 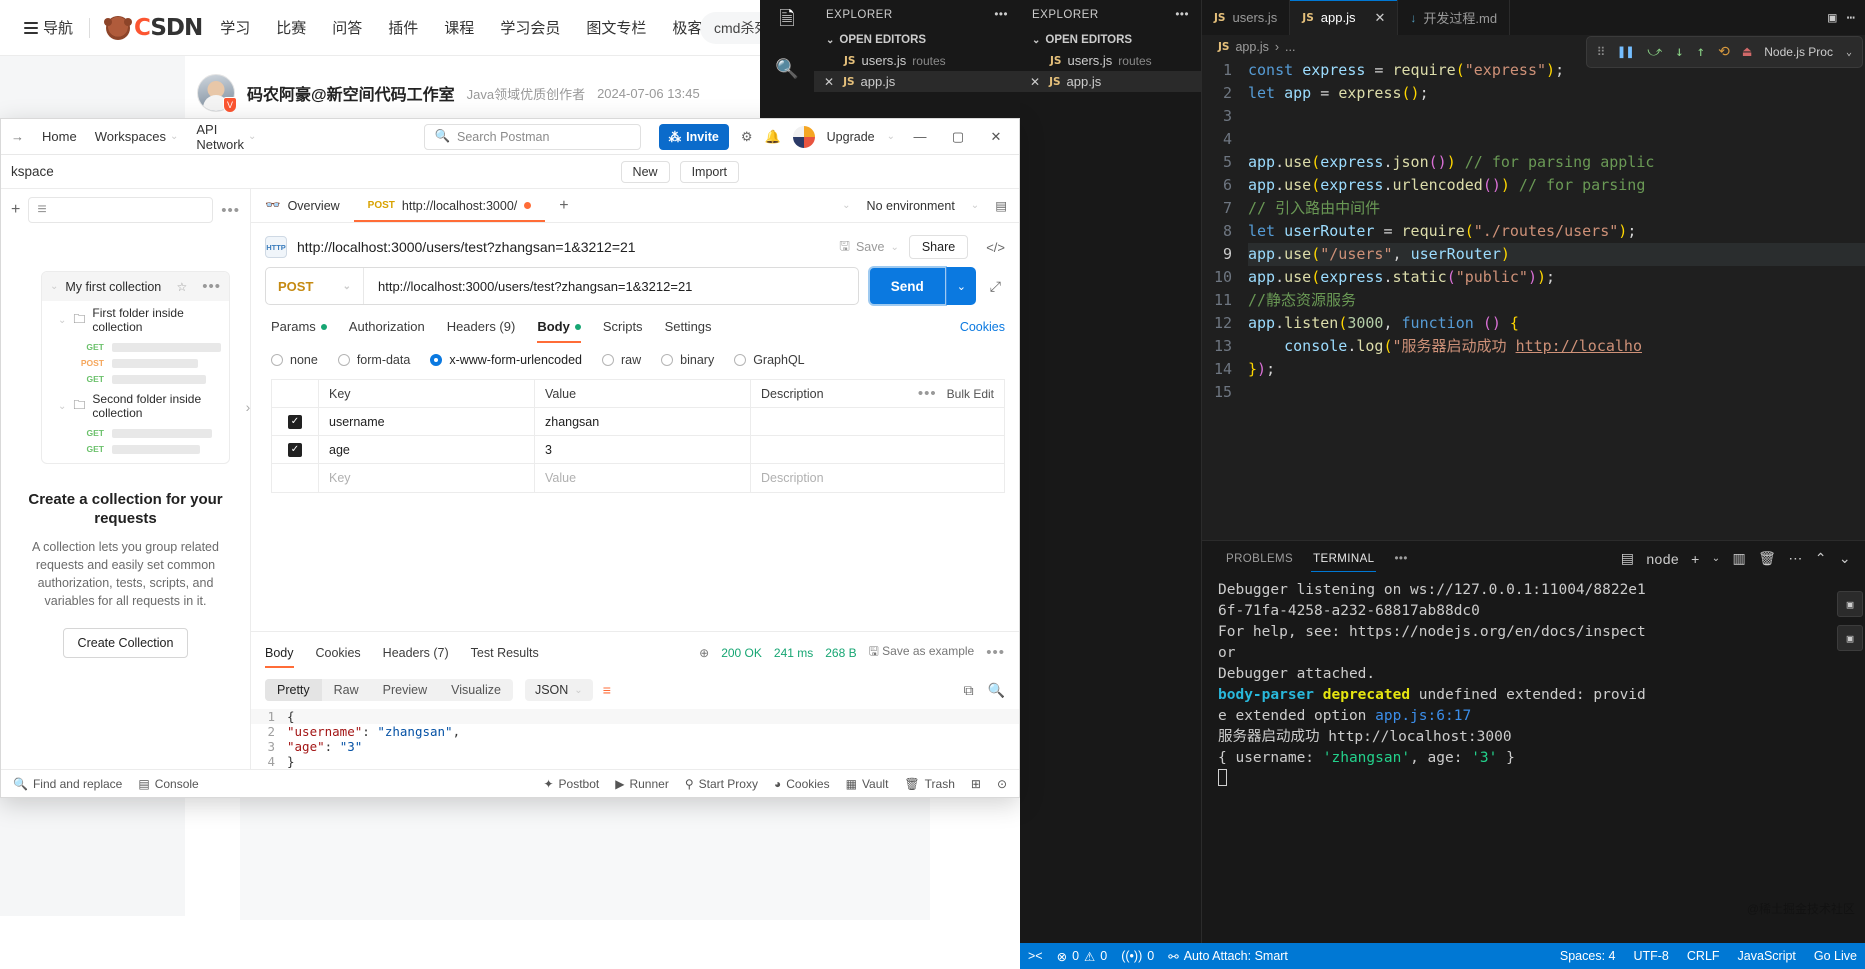 I want to click on layout-icon: ⊞, so click(x=976, y=784).